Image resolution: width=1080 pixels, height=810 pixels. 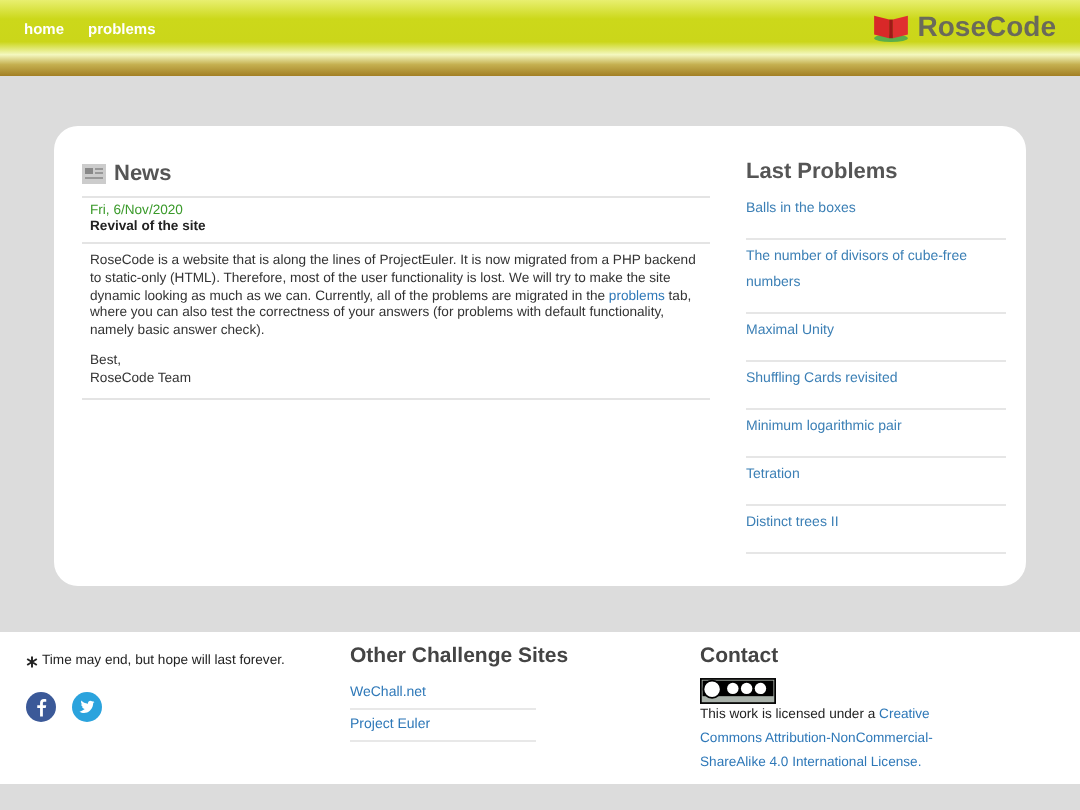 I want to click on footer-heading: Other Challenge Sites, so click(x=460, y=656).